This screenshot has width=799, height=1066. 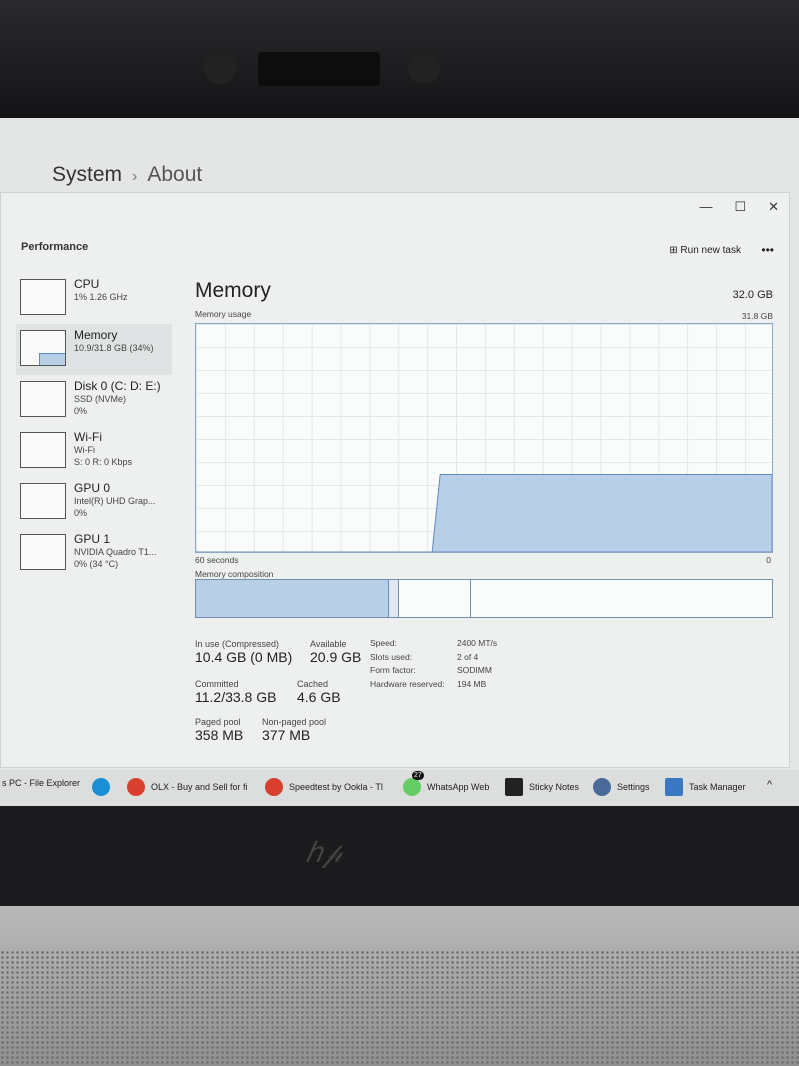 I want to click on screen-bezel, so click(x=399, y=59).